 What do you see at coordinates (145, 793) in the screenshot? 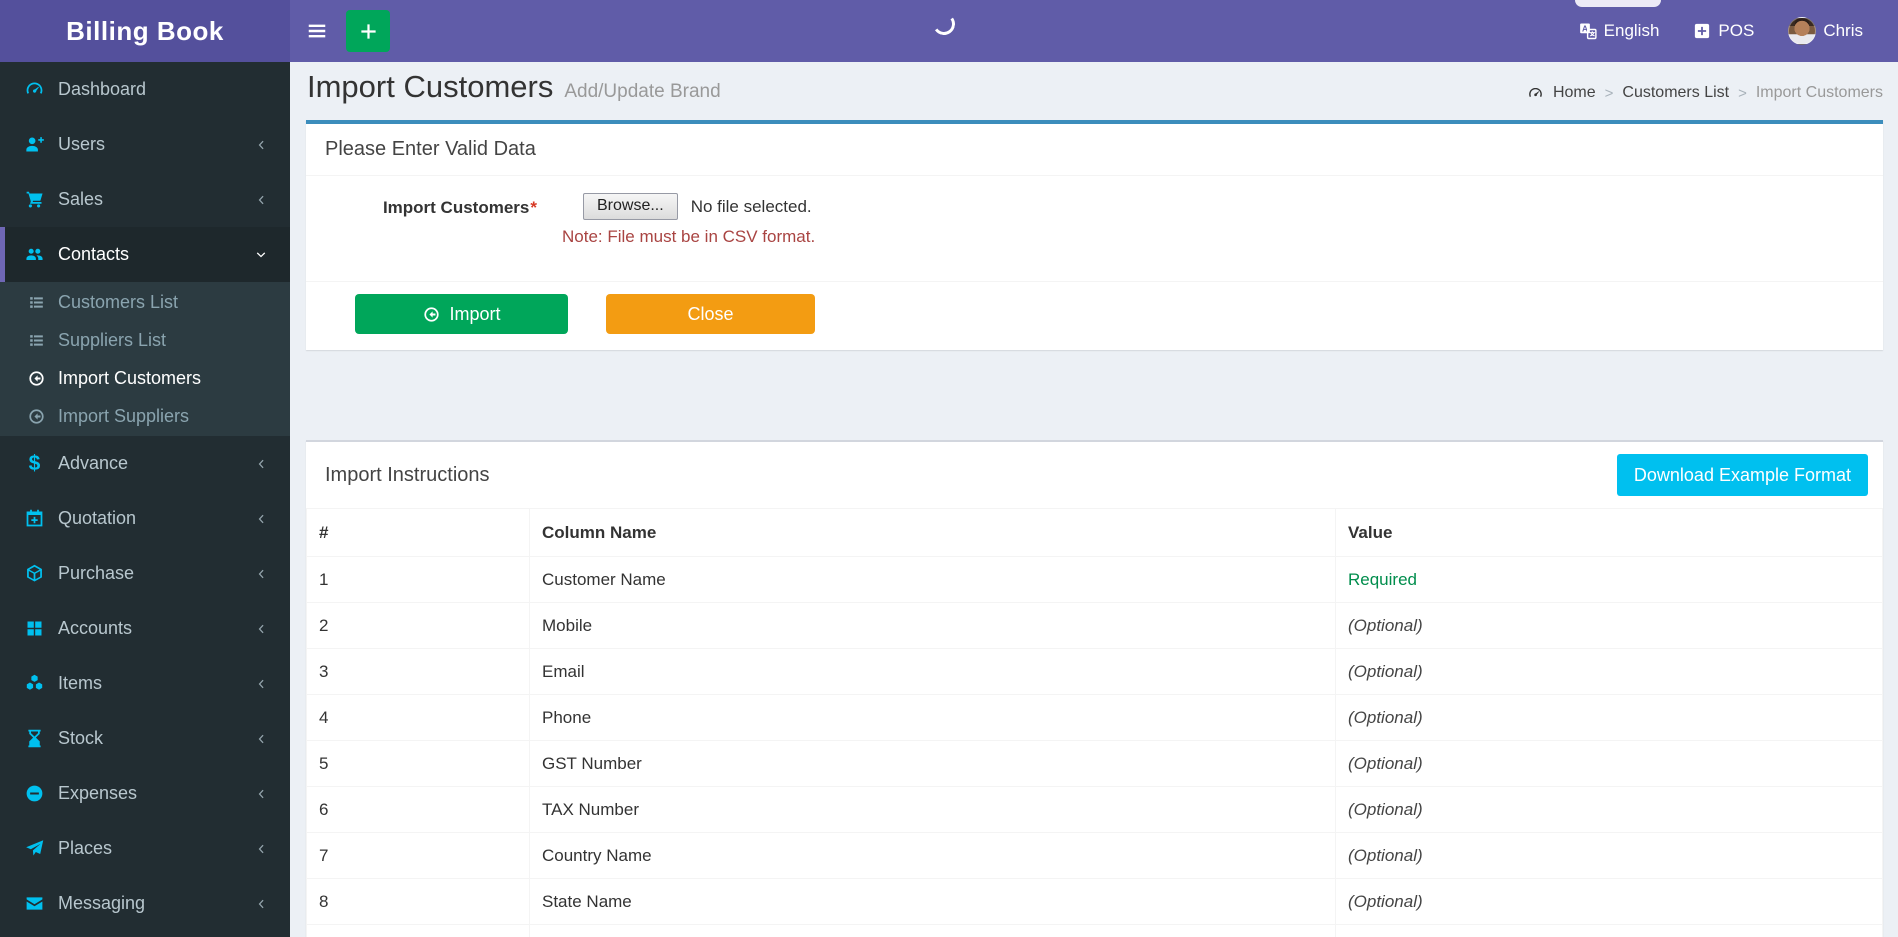
I see `sidebar-item-expenses: Expenses` at bounding box center [145, 793].